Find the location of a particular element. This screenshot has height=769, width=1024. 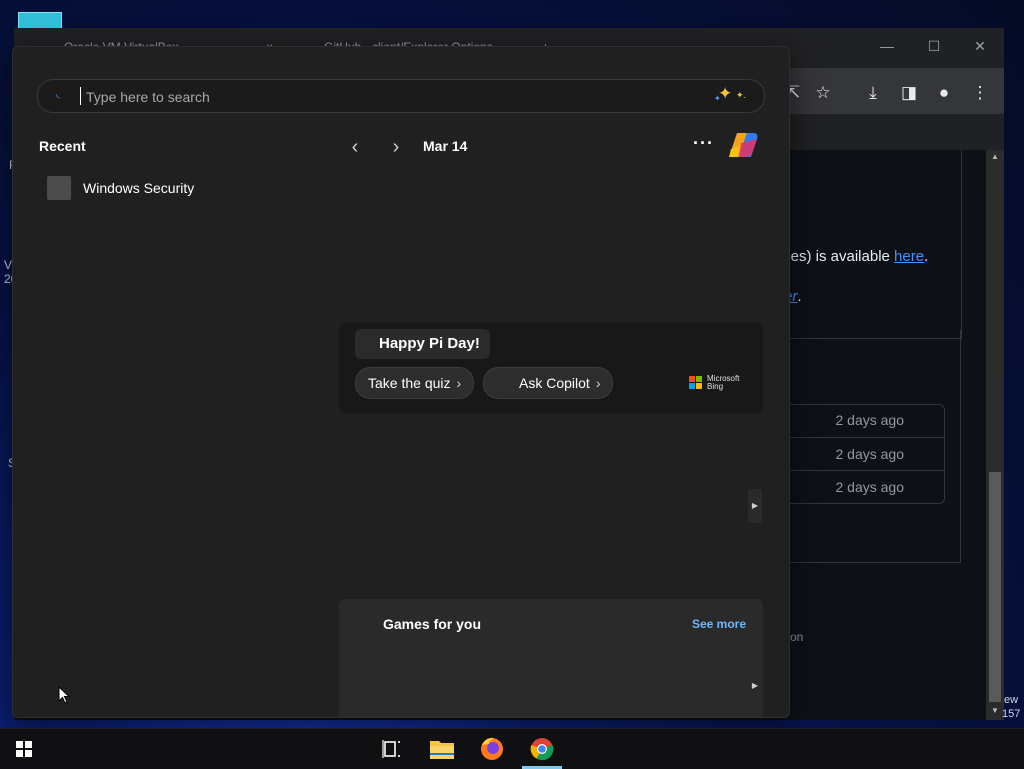

next-arrow-icon: › is located at coordinates (396, 147).